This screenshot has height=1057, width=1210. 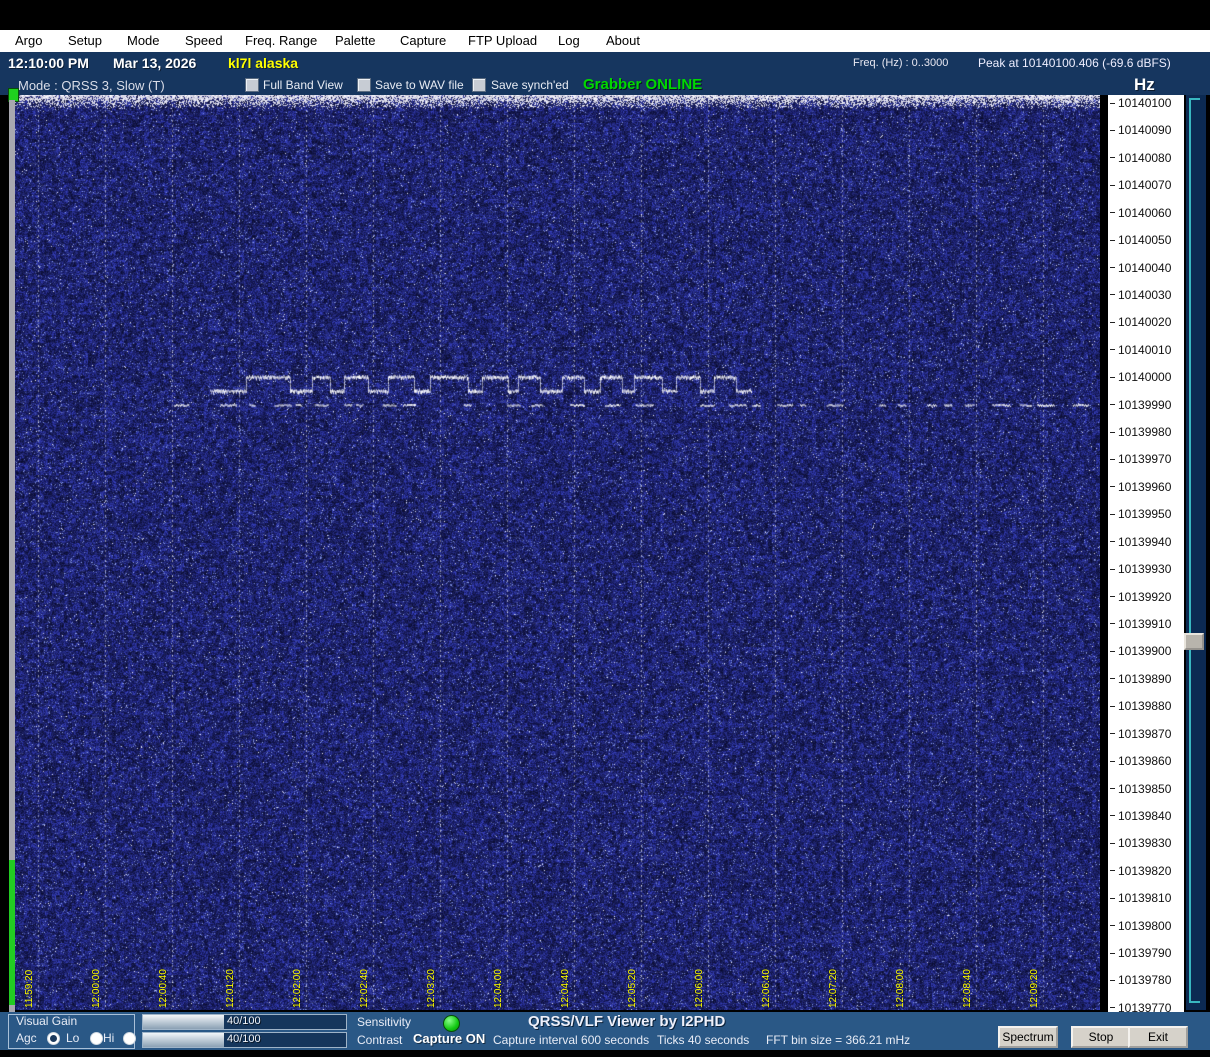 I want to click on menu-item-about: About, so click(x=623, y=40).